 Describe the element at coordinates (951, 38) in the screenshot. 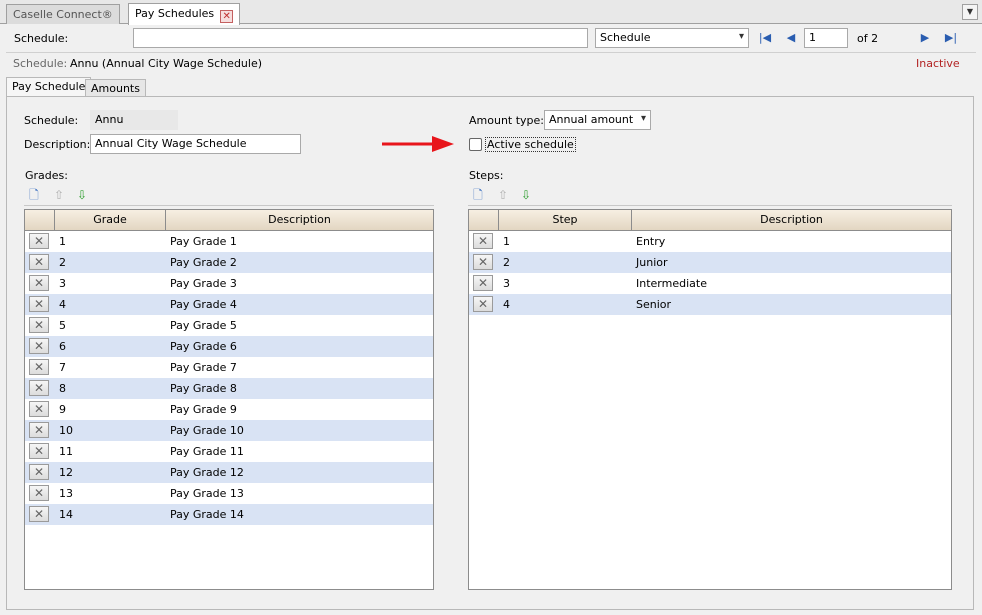

I see `last-record-icon: ▶|` at that location.